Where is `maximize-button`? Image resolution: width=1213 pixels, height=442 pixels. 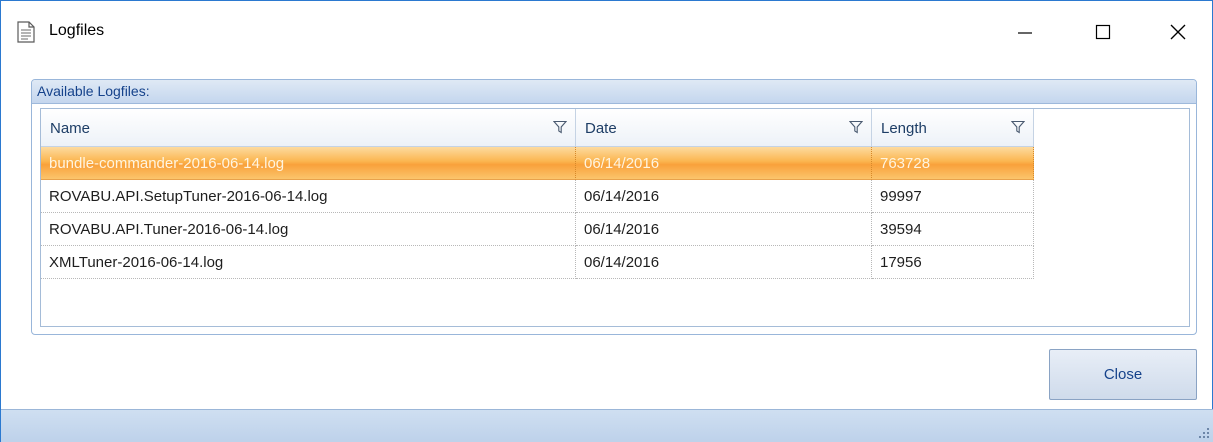
maximize-button is located at coordinates (1103, 32).